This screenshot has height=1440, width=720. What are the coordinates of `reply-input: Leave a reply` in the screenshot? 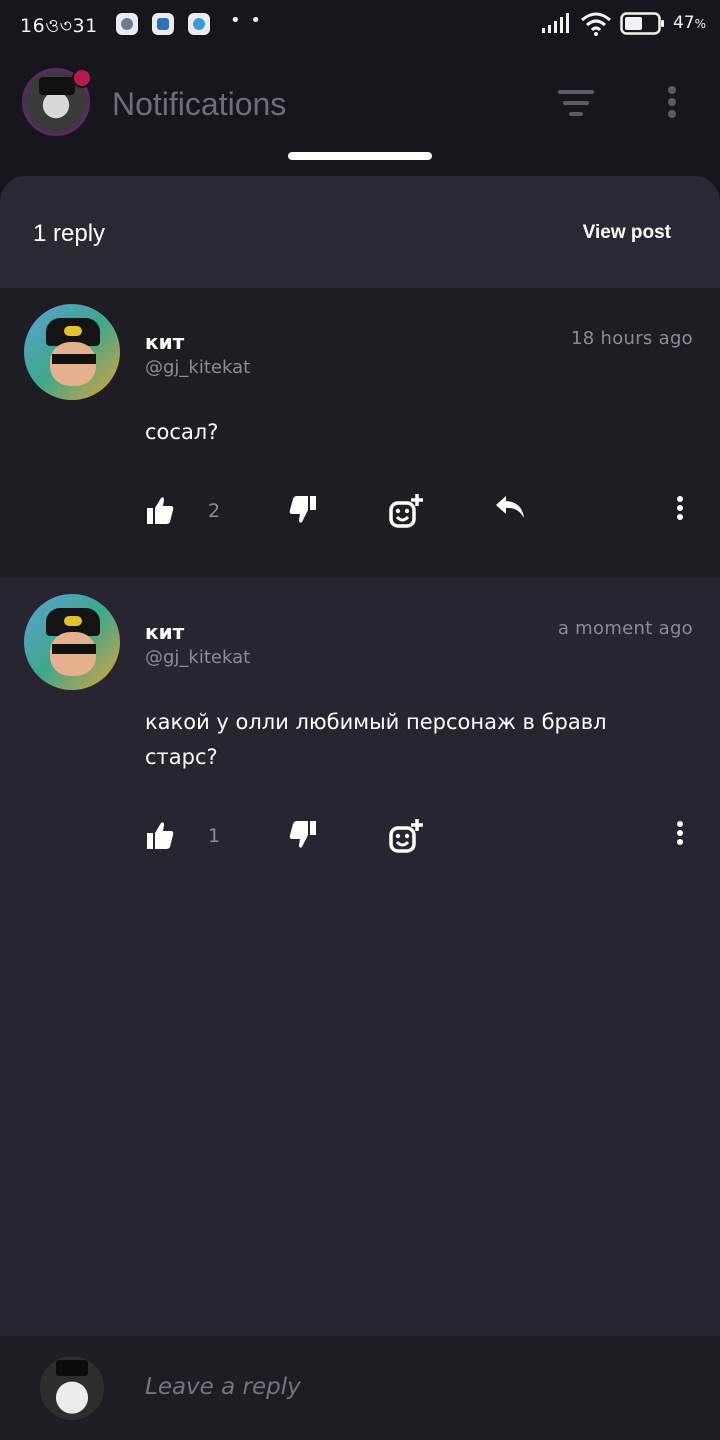 It's located at (223, 1387).